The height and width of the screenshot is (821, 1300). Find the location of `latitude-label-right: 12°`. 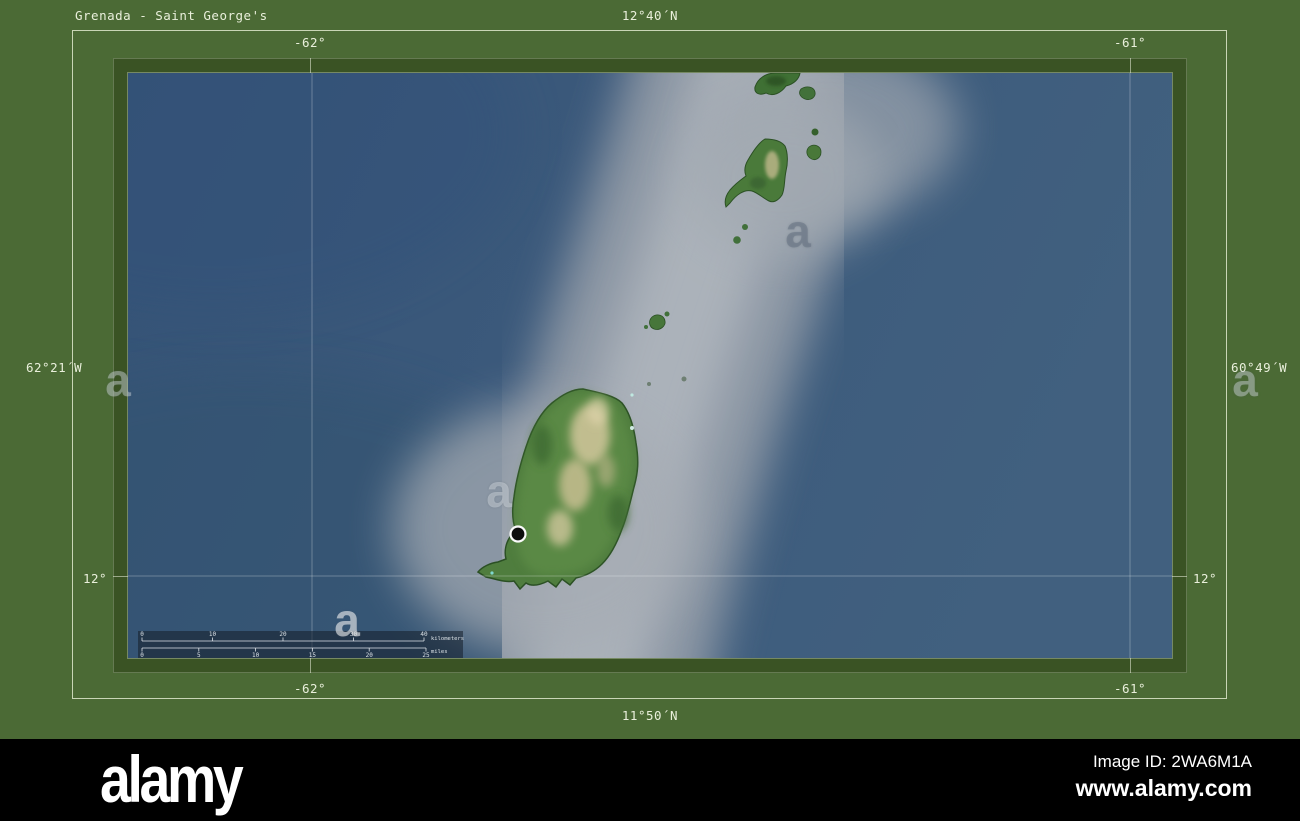

latitude-label-right: 12° is located at coordinates (1205, 578).